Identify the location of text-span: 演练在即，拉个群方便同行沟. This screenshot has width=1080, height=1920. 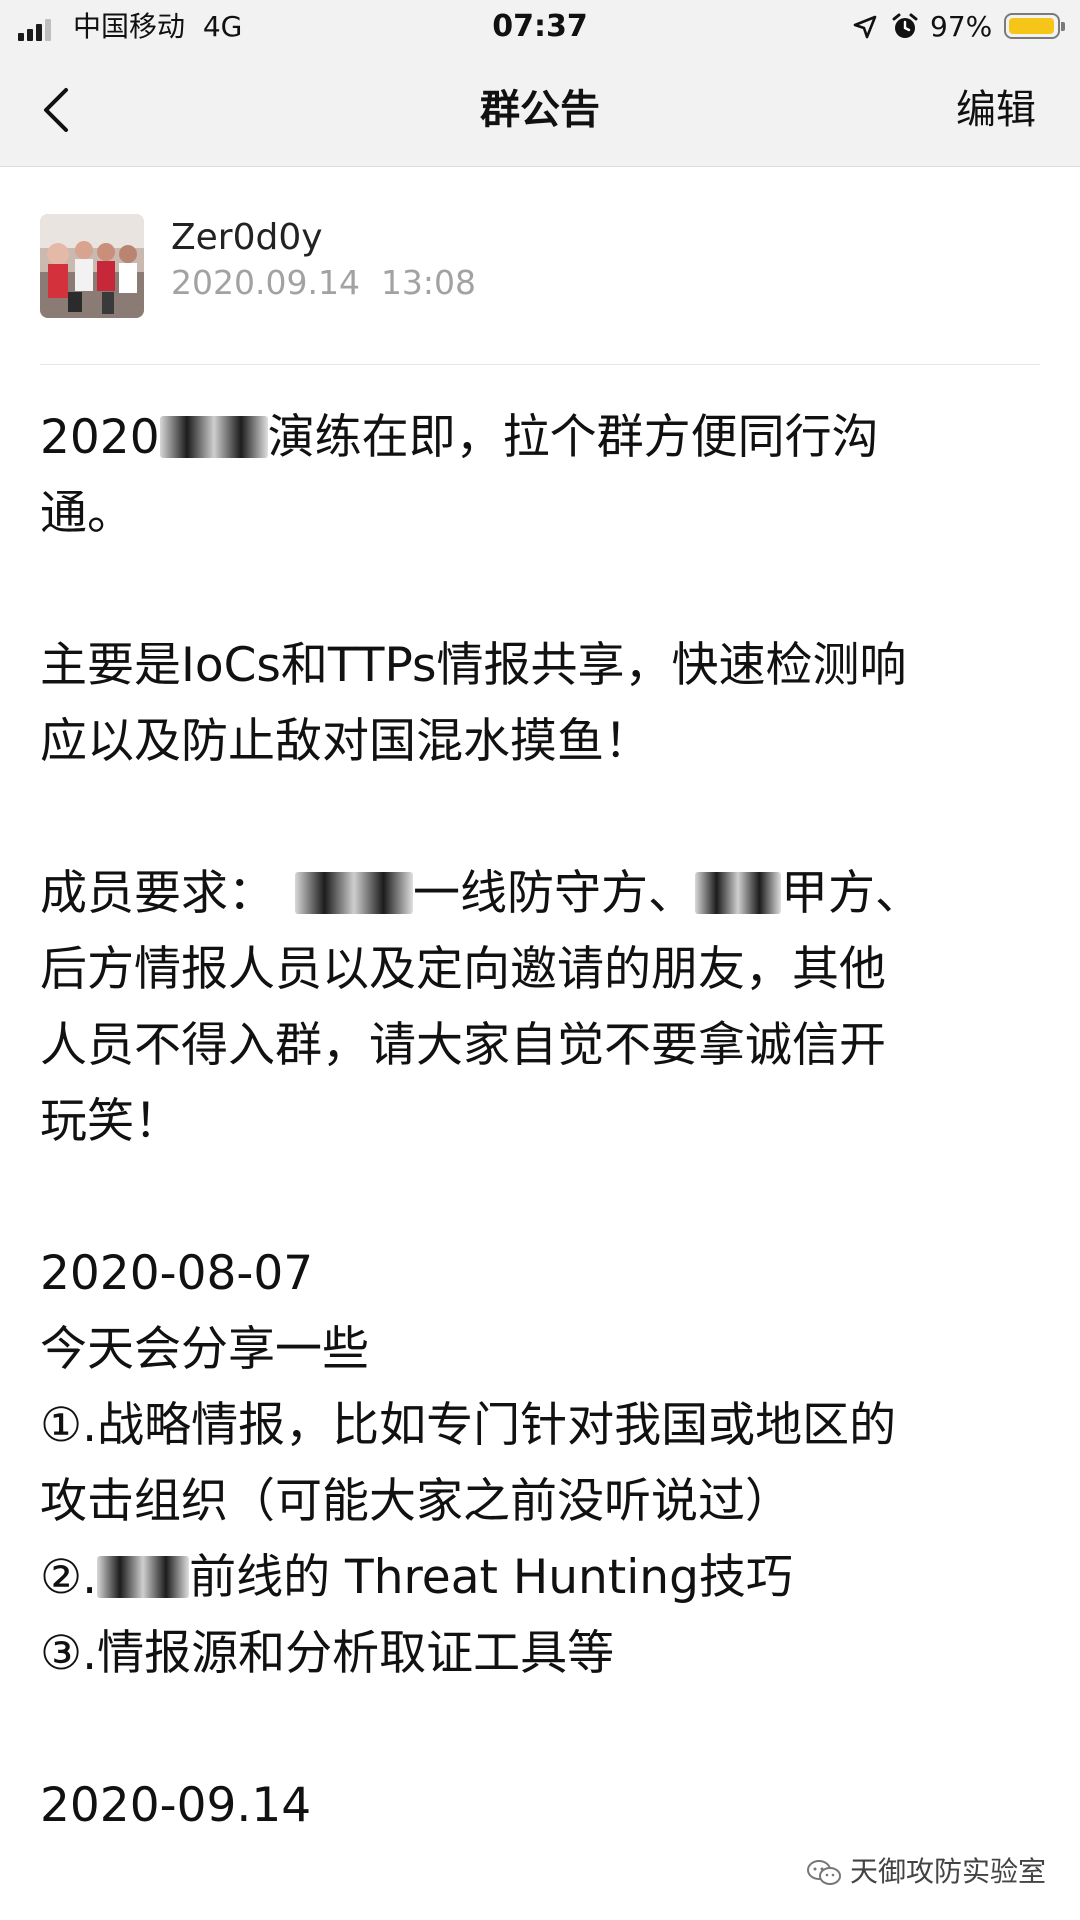
(573, 437).